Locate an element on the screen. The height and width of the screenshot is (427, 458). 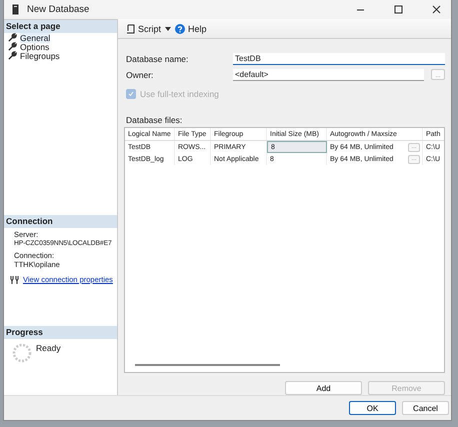
sidebar-item: Filegroups is located at coordinates (40, 55).